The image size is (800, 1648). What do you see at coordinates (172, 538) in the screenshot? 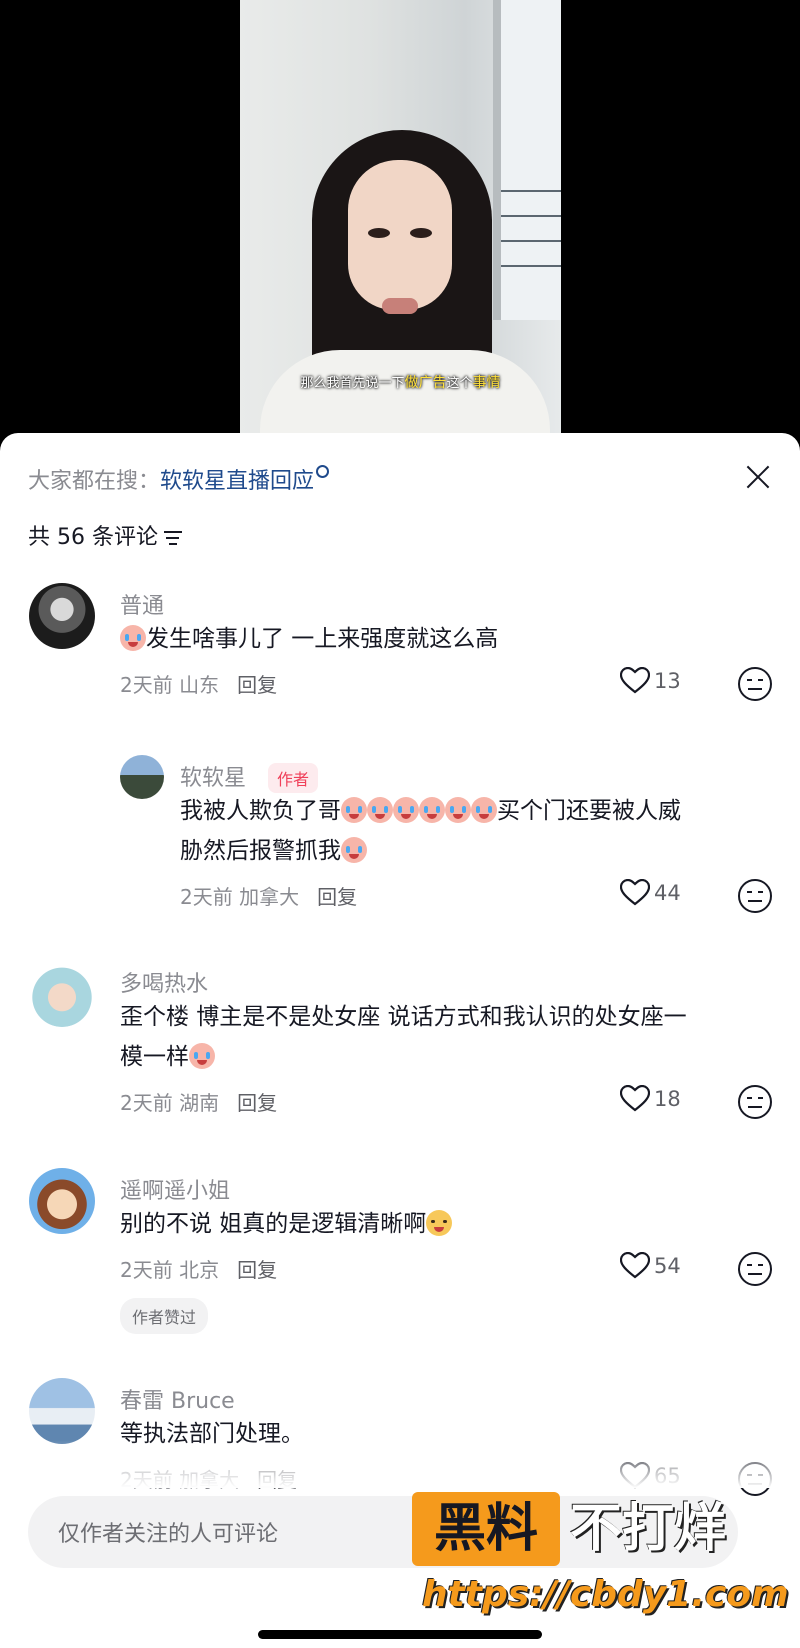
I see `filter-icon` at bounding box center [172, 538].